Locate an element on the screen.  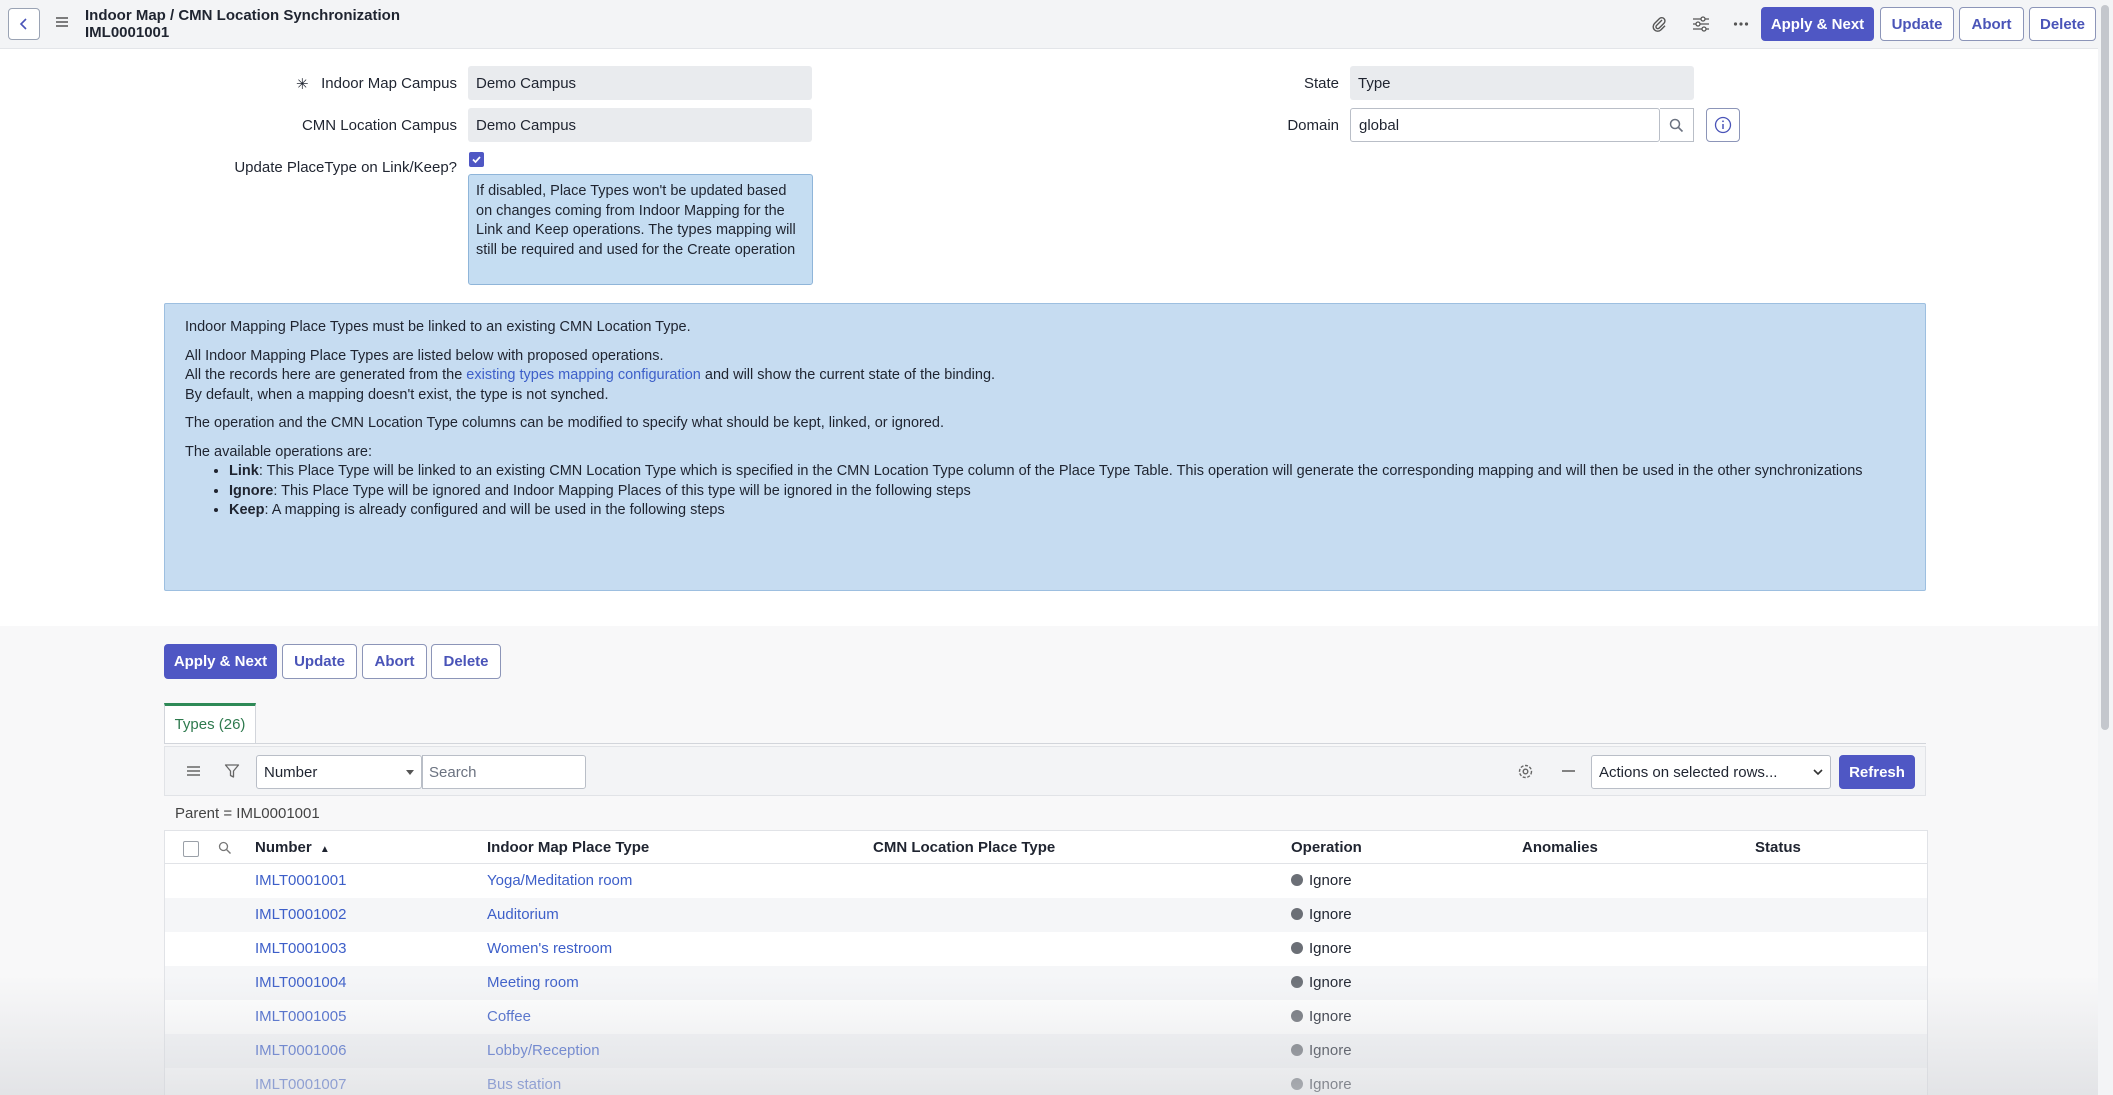
sliders-icon is located at coordinates (1701, 24).